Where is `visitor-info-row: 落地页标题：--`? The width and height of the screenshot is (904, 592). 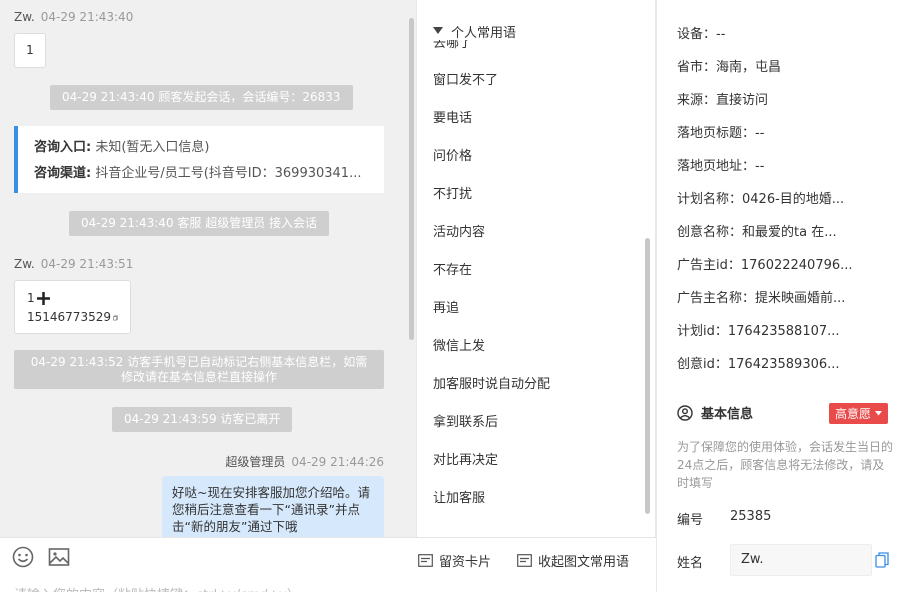
visitor-info-row: 落地页标题：-- is located at coordinates (720, 131).